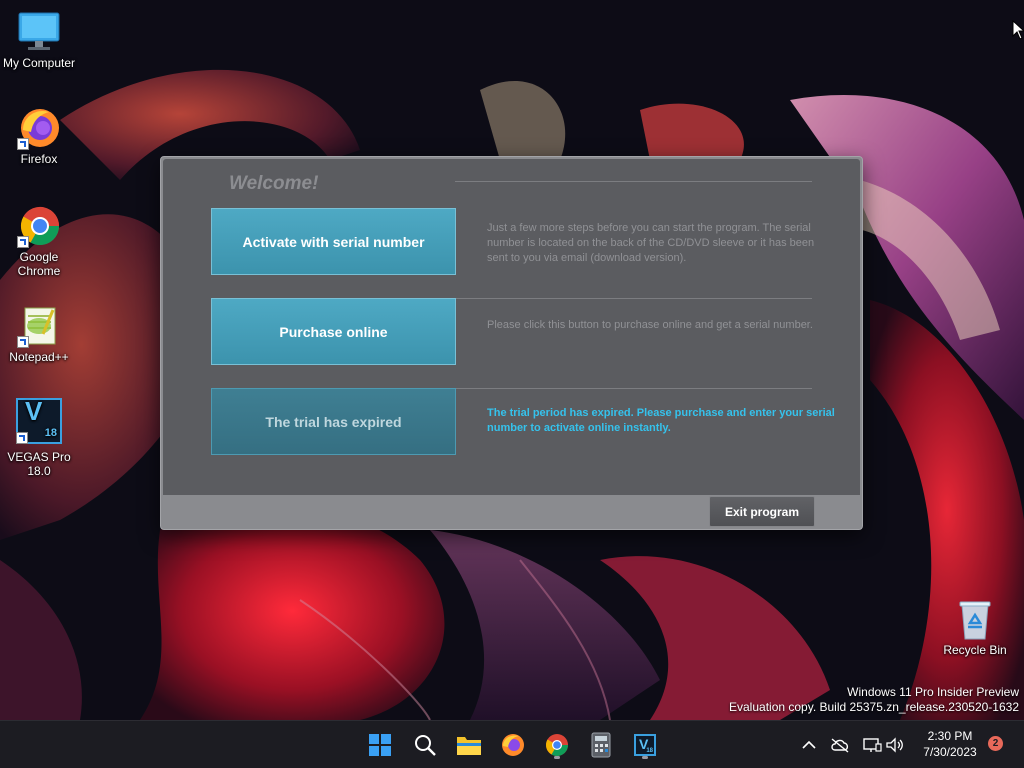 Image resolution: width=1024 pixels, height=768 pixels. I want to click on cloud-offline-icon, so click(840, 745).